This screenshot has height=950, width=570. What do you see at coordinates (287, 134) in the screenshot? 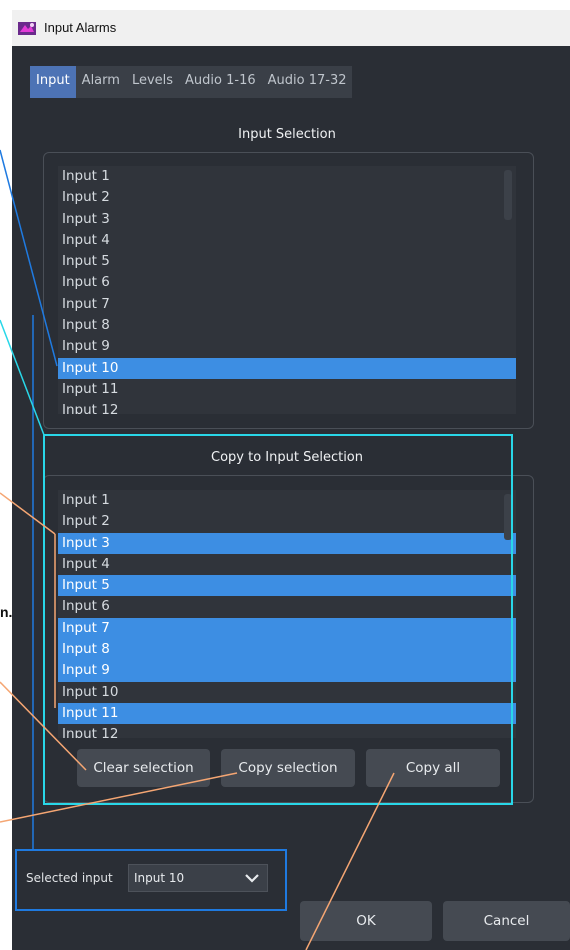
I see `input-selection-title: Input Selection` at bounding box center [287, 134].